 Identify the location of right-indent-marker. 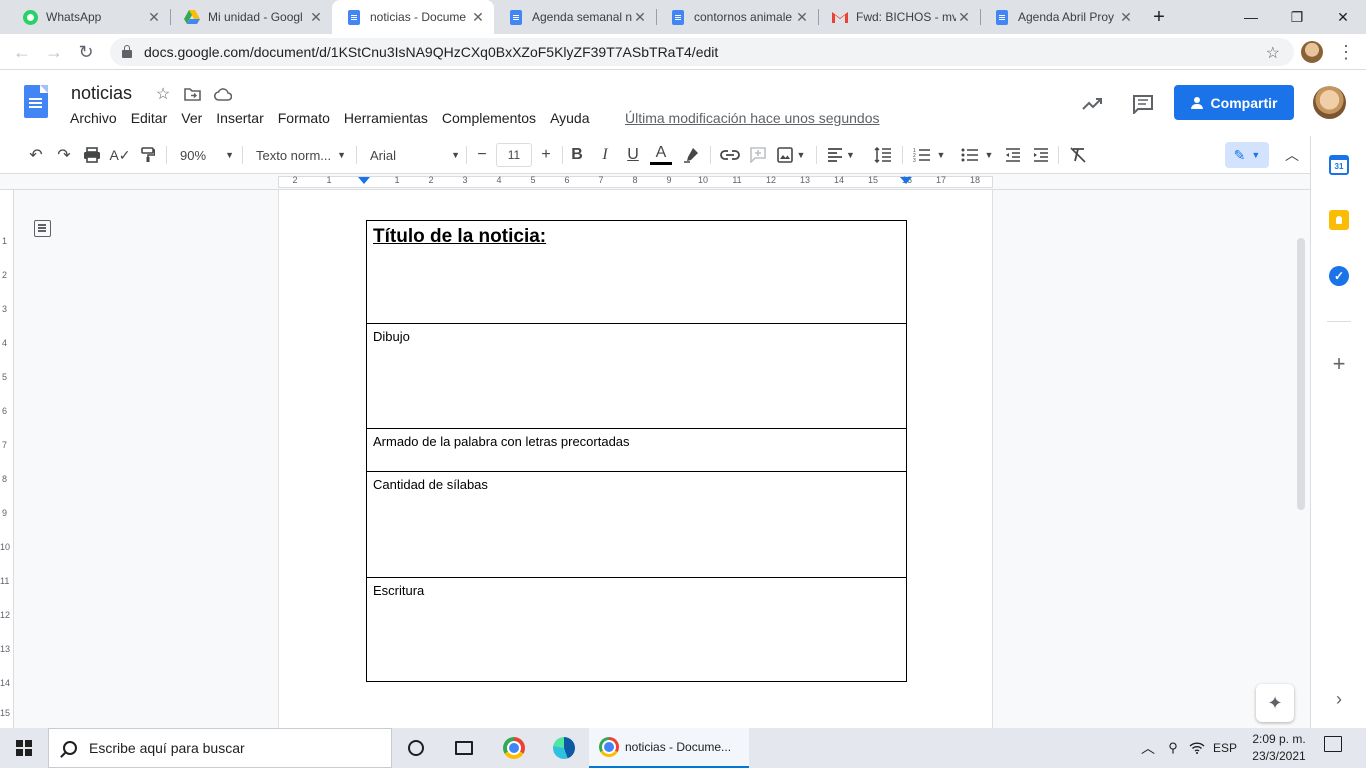
(906, 180).